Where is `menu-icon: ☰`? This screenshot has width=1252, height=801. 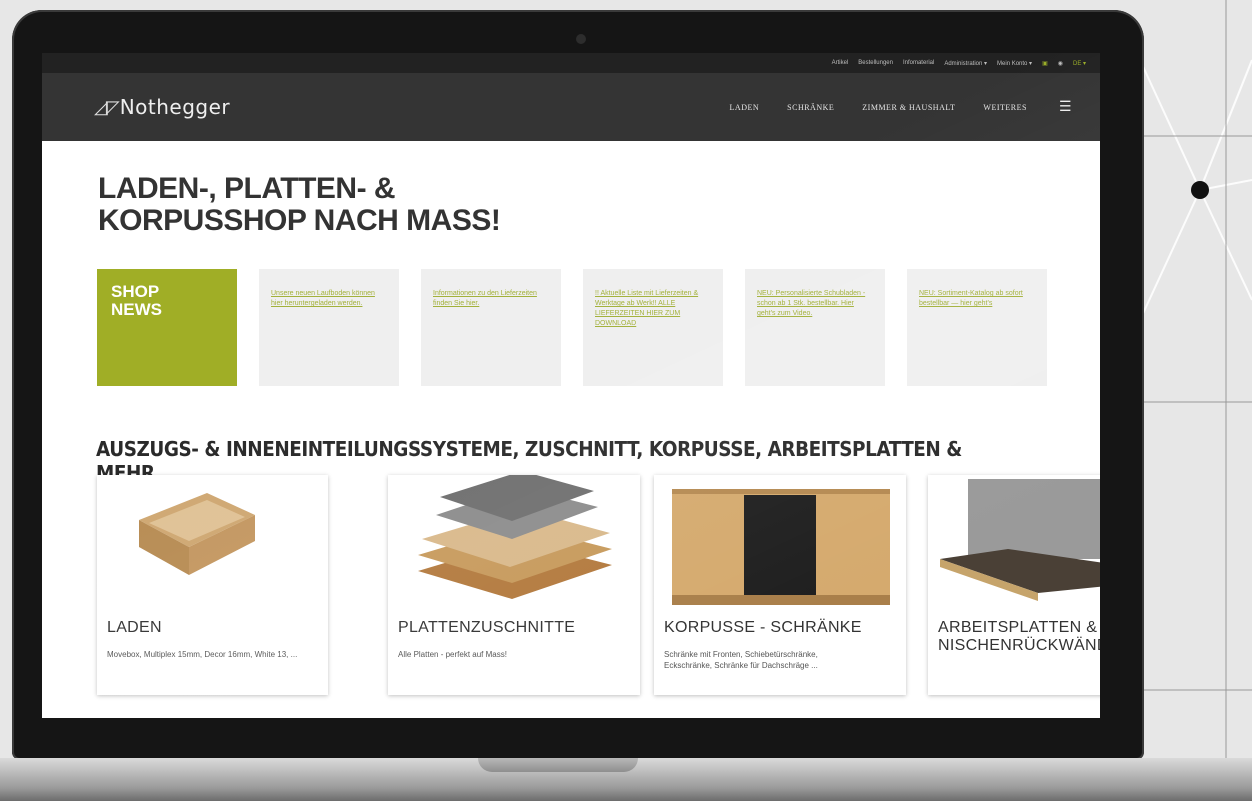 menu-icon: ☰ is located at coordinates (1065, 107).